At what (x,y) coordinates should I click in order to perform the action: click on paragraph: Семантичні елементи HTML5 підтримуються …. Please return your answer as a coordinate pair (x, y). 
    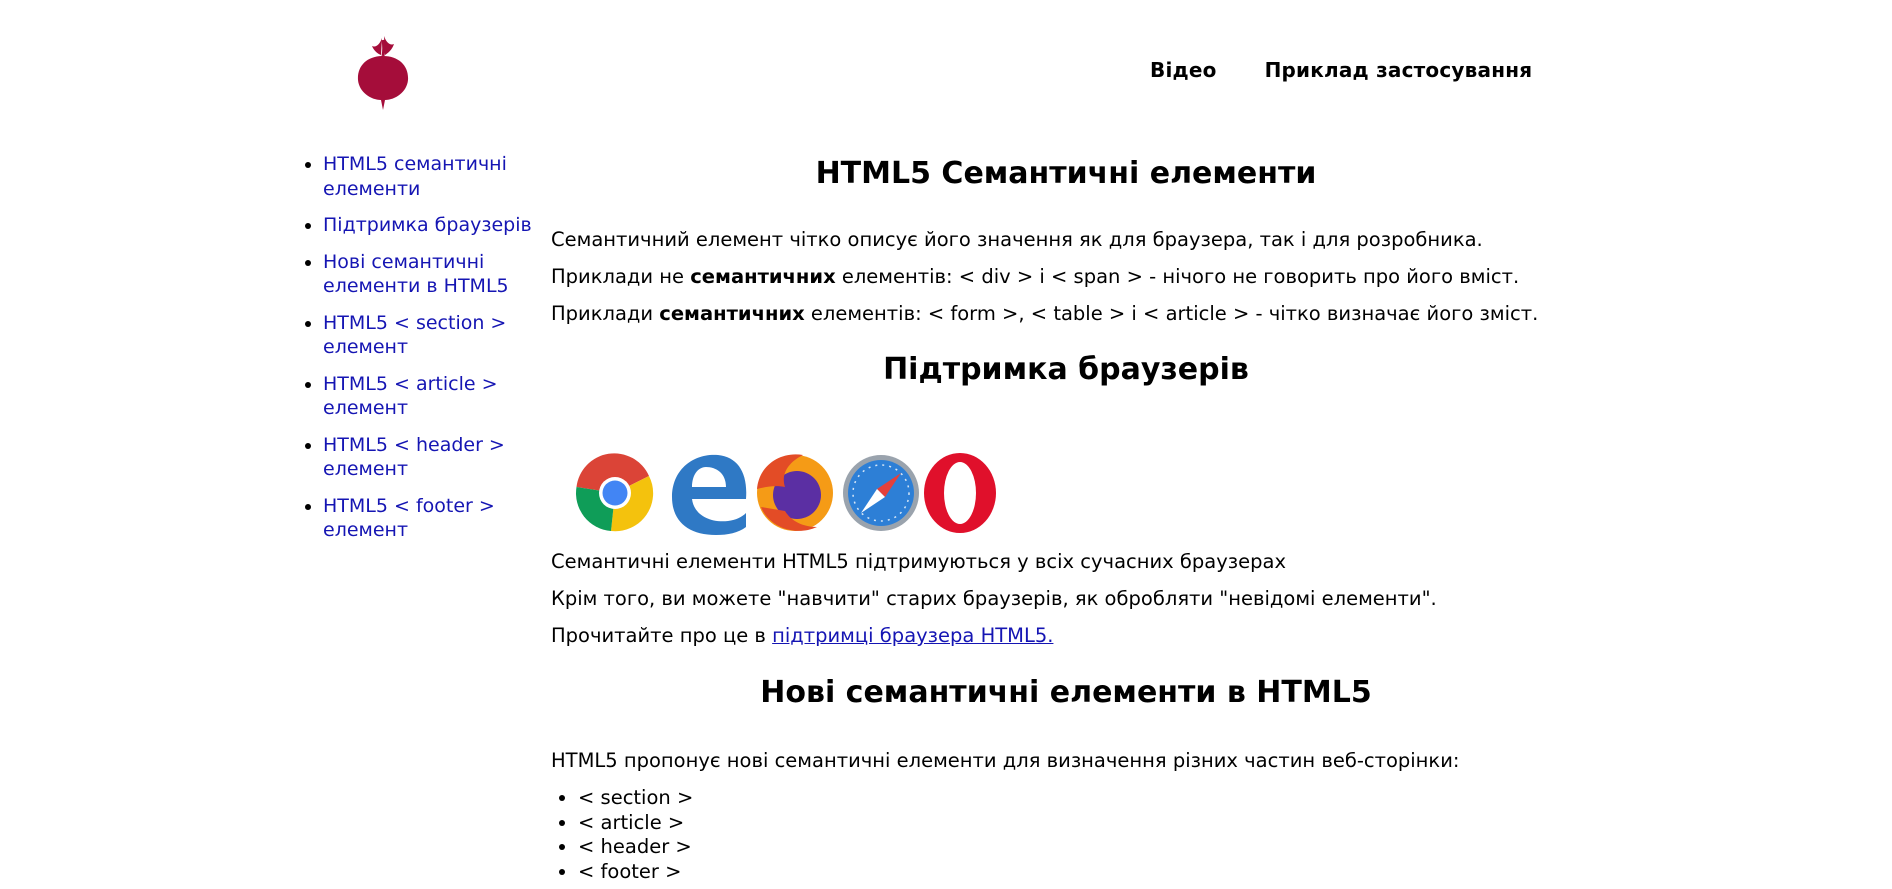
    Looking at the image, I should click on (919, 561).